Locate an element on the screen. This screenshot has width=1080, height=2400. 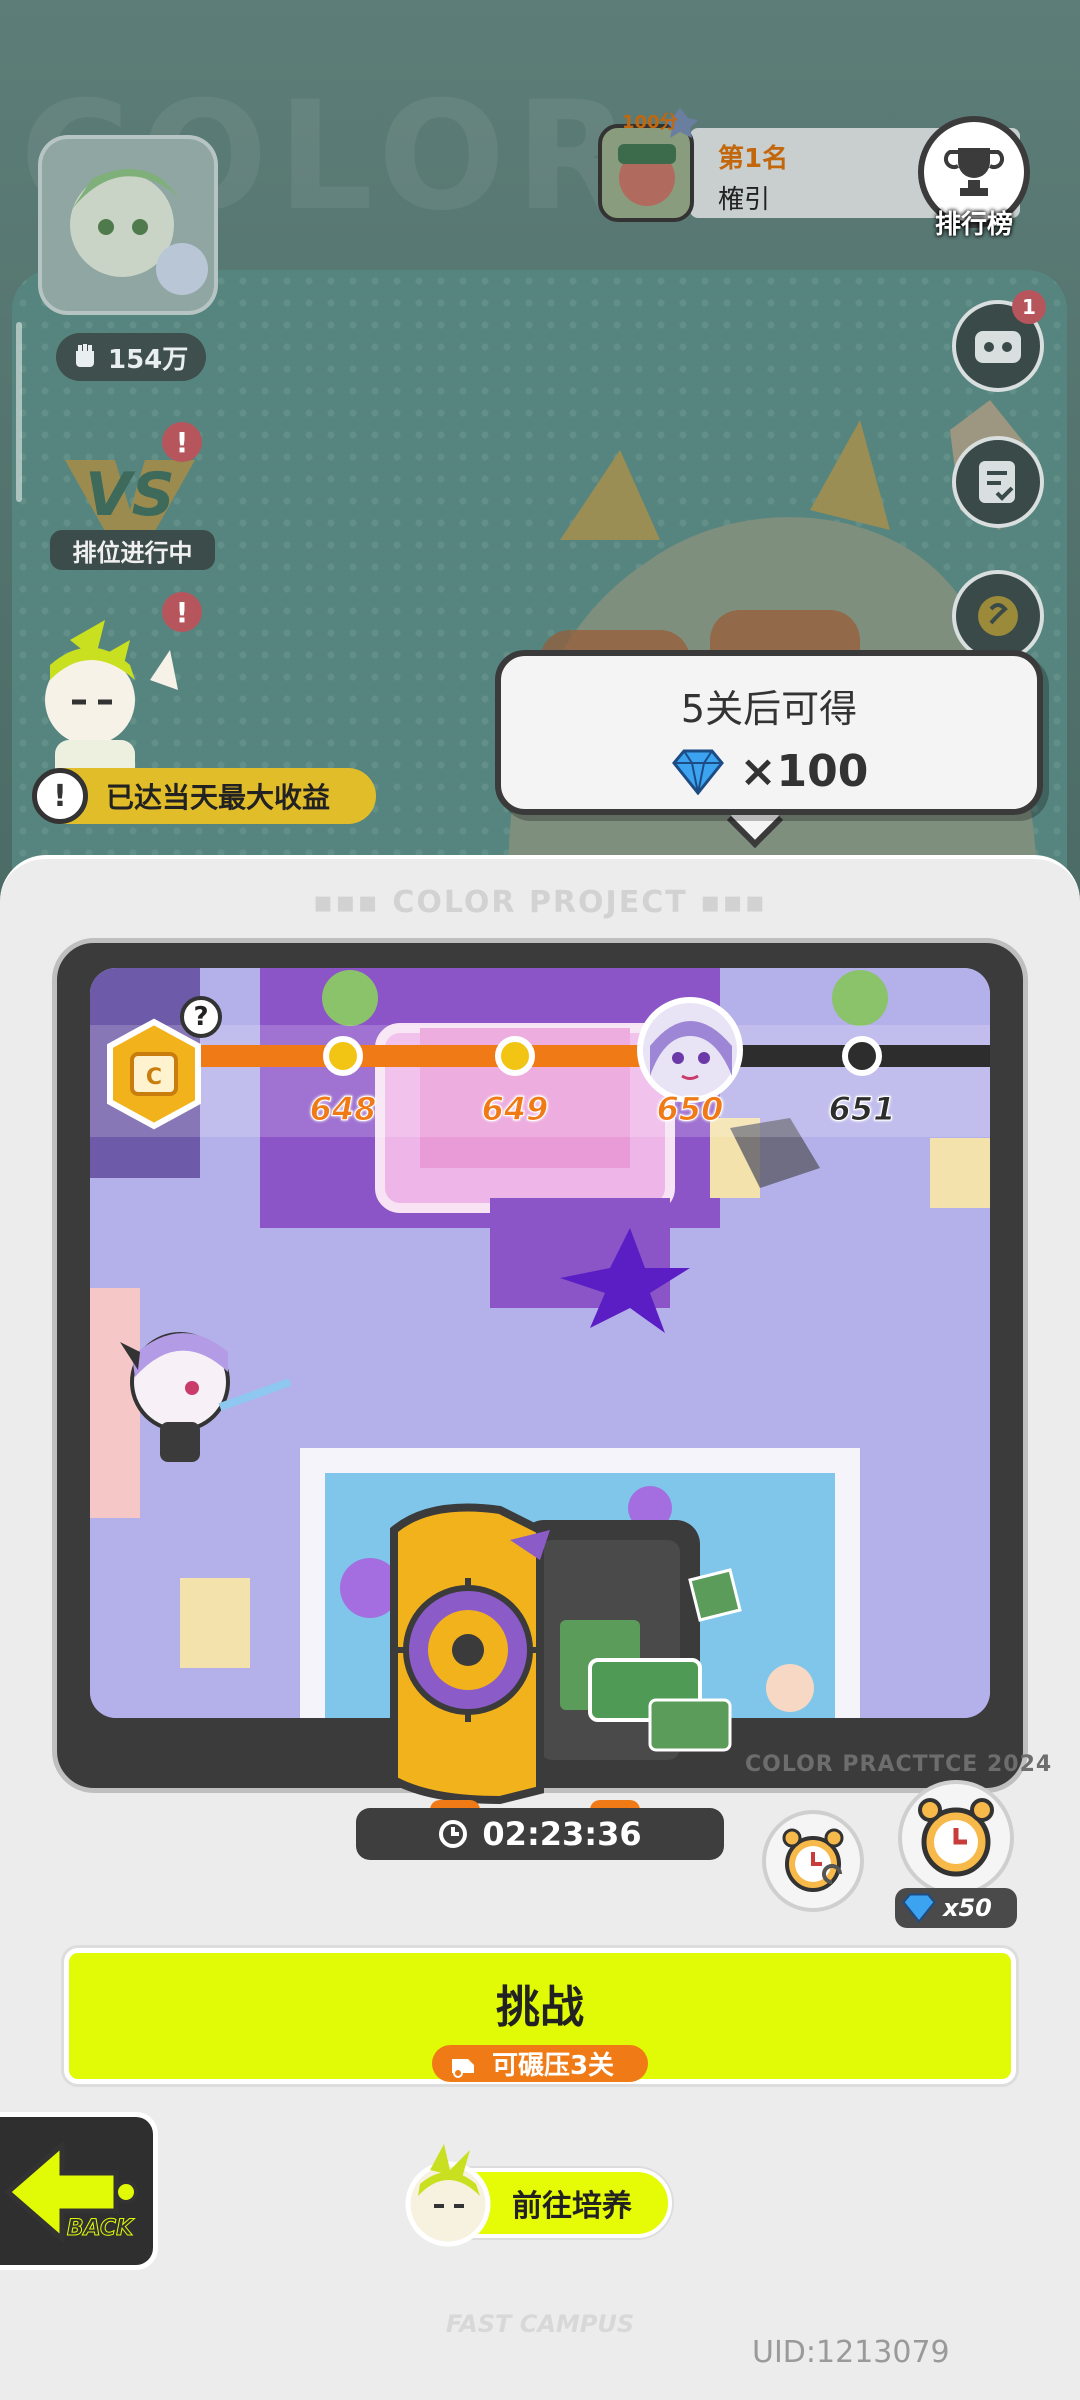
alarm-clock-refresh-icon is located at coordinates (813, 1860).